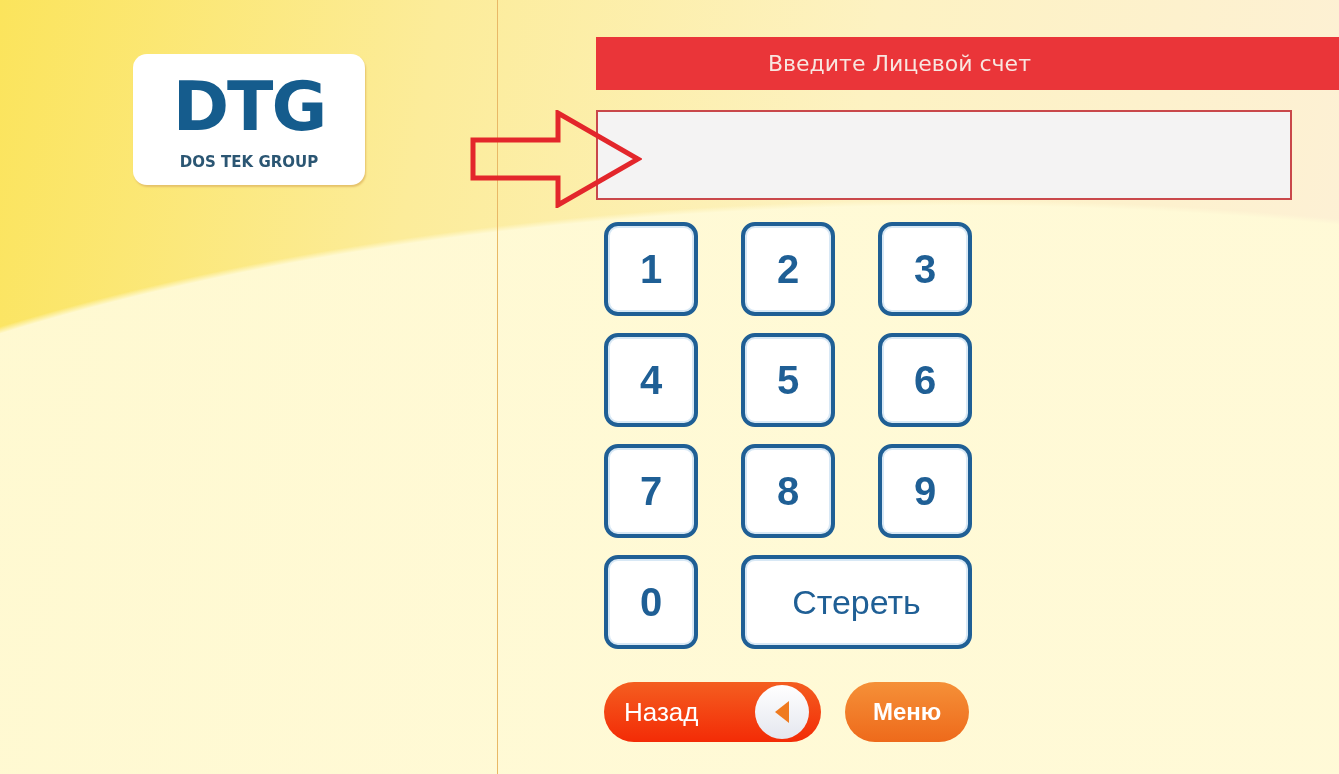 This screenshot has height=774, width=1339. What do you see at coordinates (249, 161) in the screenshot?
I see `logo-subtitle: DOS TEK GROUP` at bounding box center [249, 161].